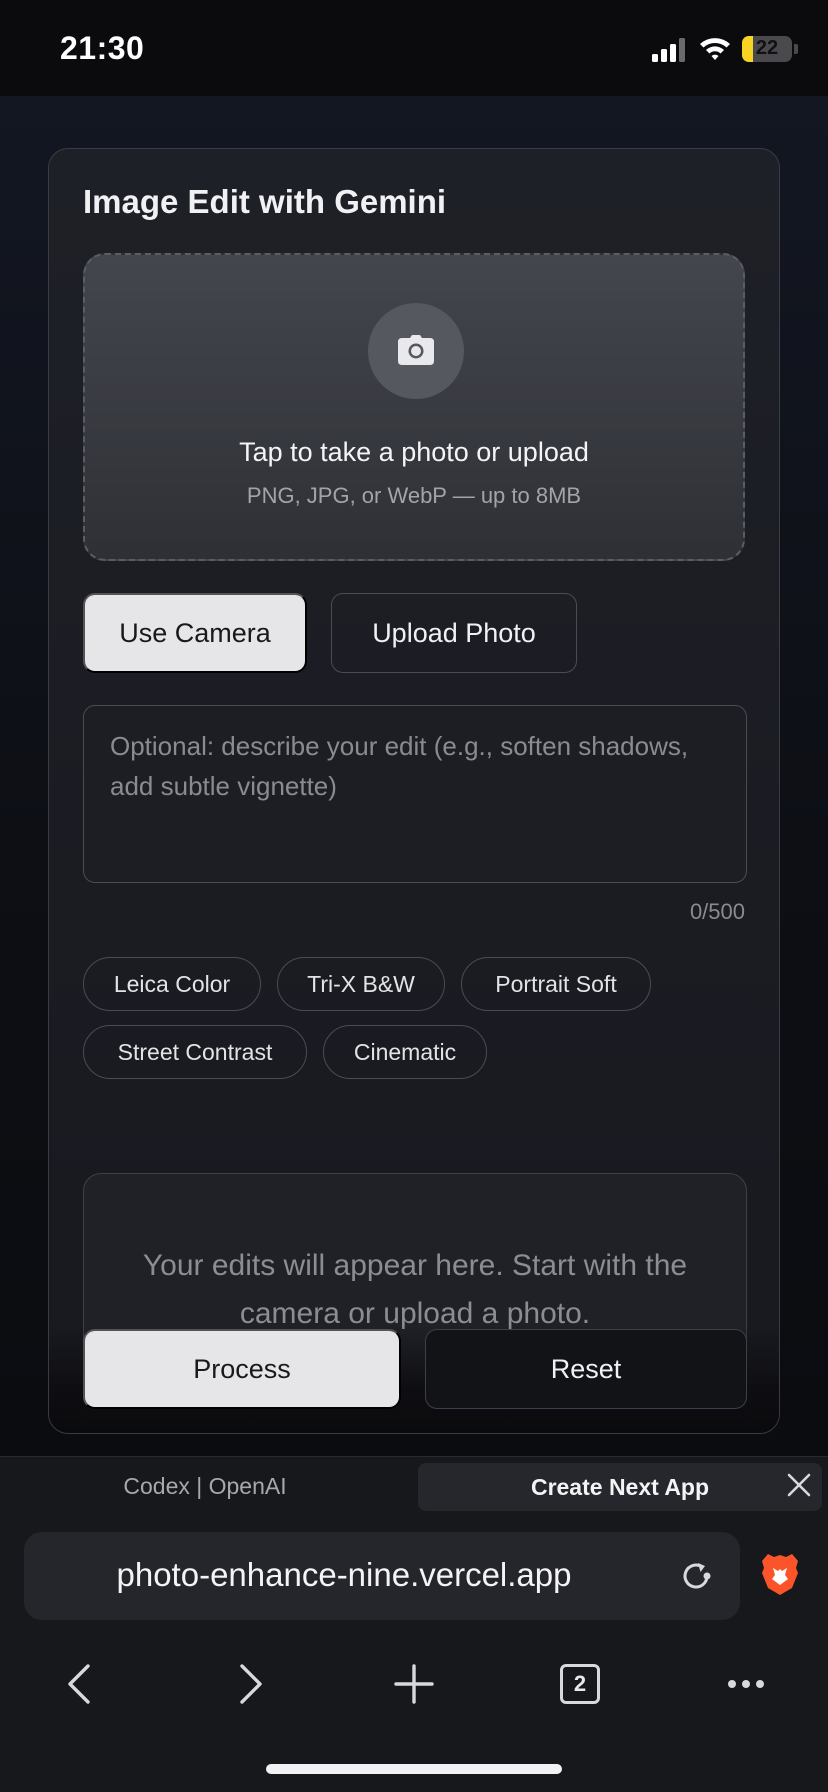 This screenshot has width=828, height=1792. What do you see at coordinates (414, 48) in the screenshot?
I see `status-bar: 21:30 22` at bounding box center [414, 48].